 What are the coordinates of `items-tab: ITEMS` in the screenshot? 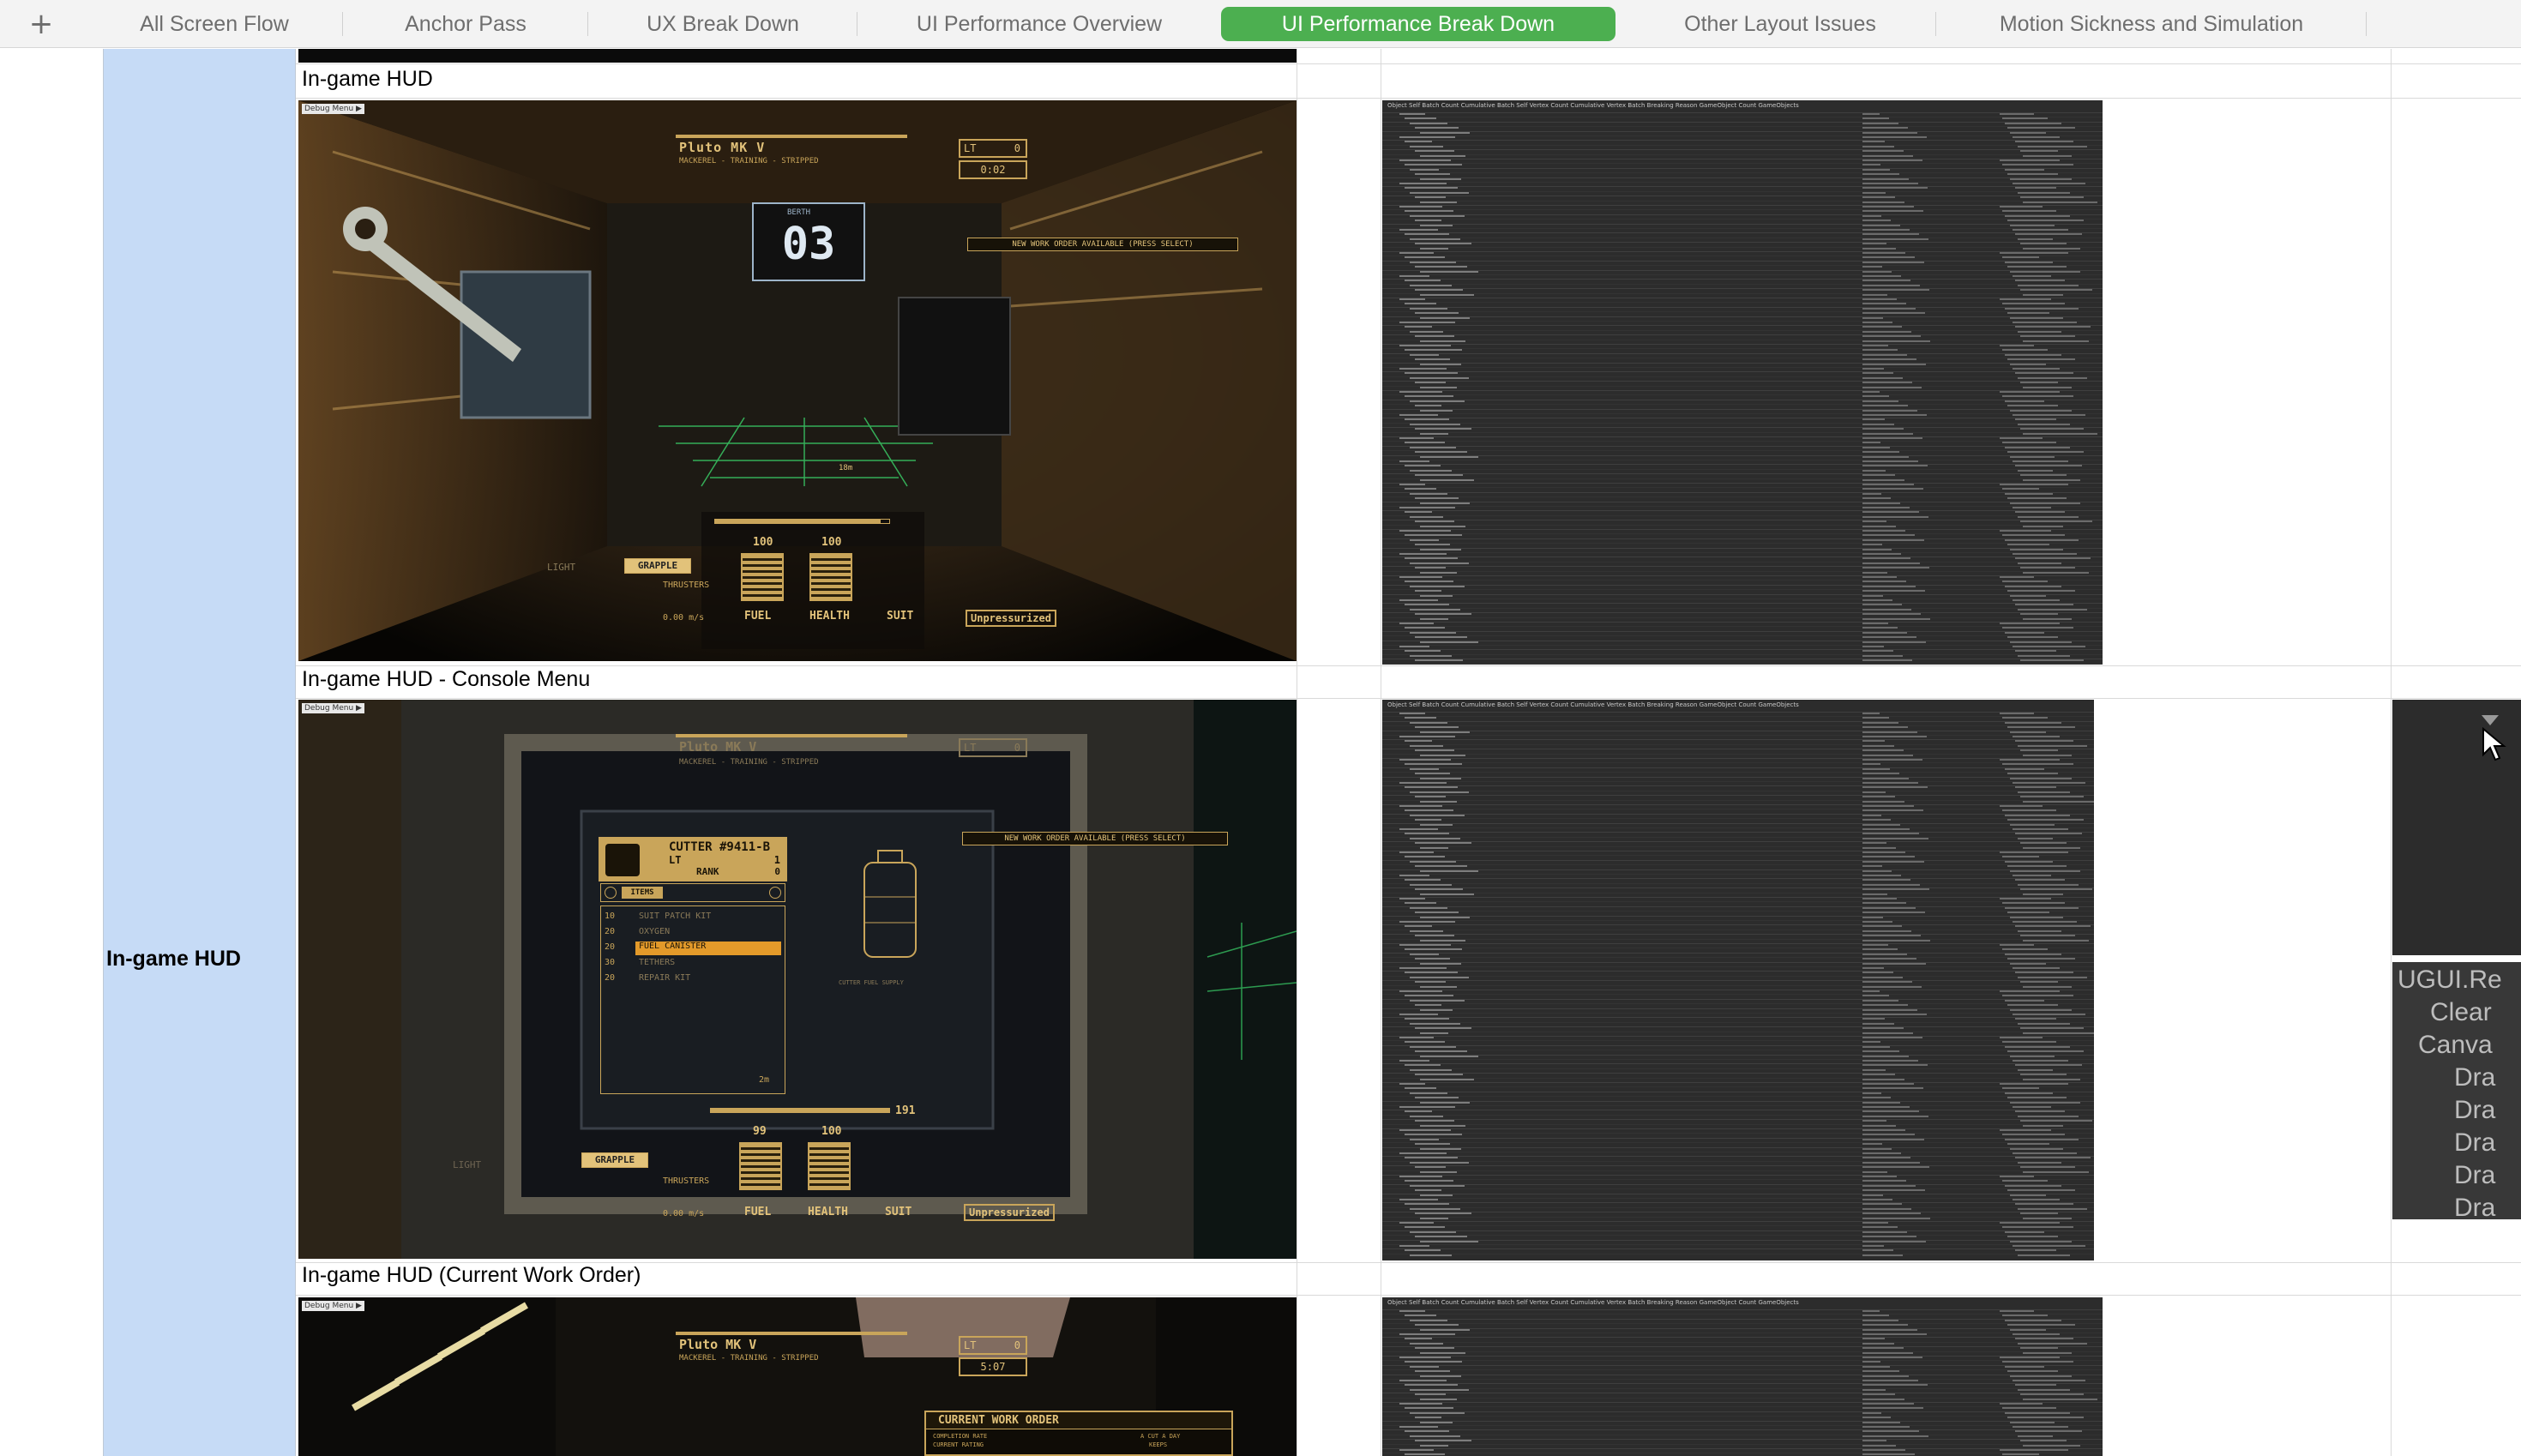 It's located at (643, 893).